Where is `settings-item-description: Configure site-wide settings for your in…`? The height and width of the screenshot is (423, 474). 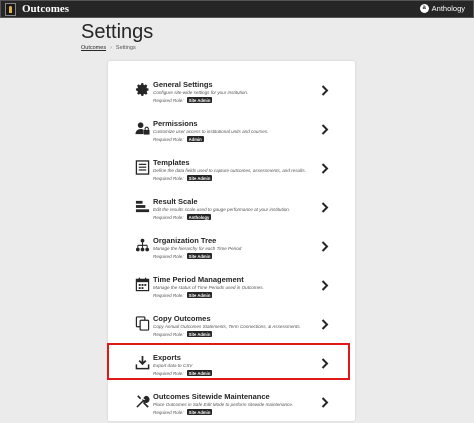 settings-item-description: Configure site-wide settings for your in… is located at coordinates (201, 92).